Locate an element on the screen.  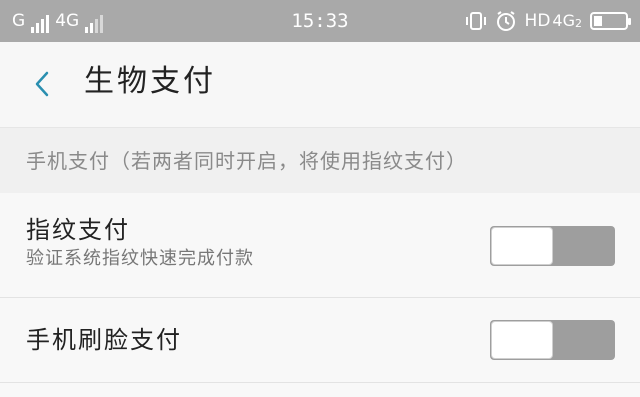
chevron-left-icon is located at coordinates (42, 84).